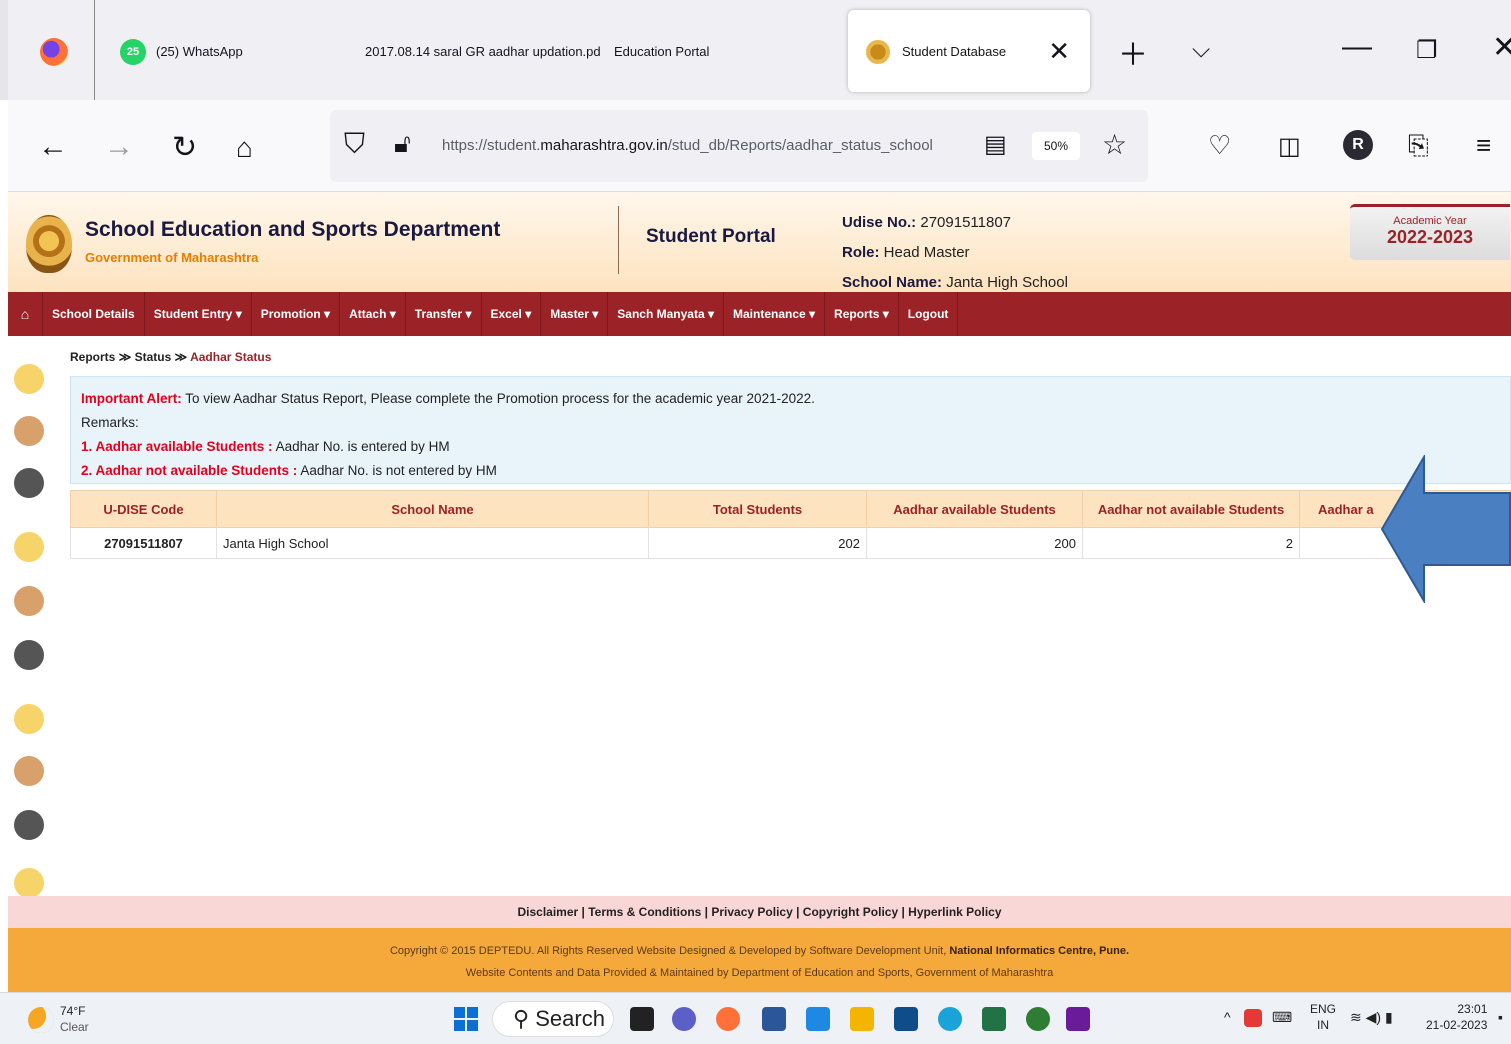 This screenshot has height=1044, width=1511. Describe the element at coordinates (994, 1019) in the screenshot. I see `excel-icon` at that location.